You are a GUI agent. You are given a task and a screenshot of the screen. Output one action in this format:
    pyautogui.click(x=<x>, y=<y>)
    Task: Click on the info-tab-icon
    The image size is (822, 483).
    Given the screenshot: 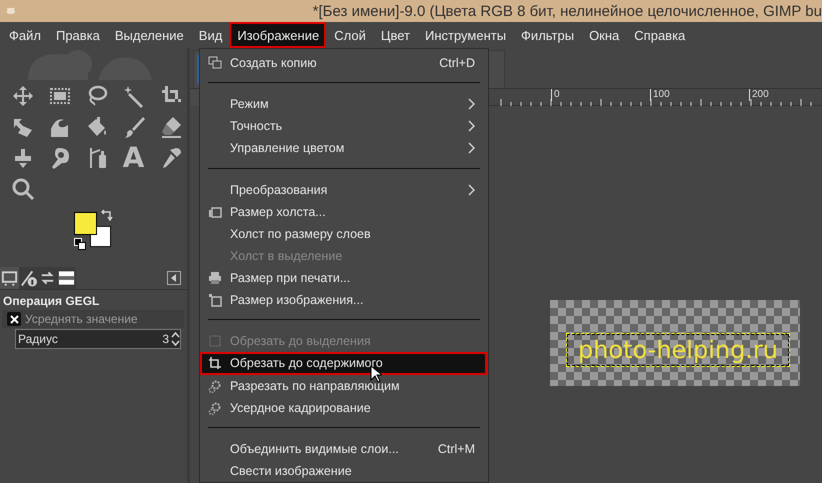 What is the action you would take?
    pyautogui.click(x=28, y=278)
    